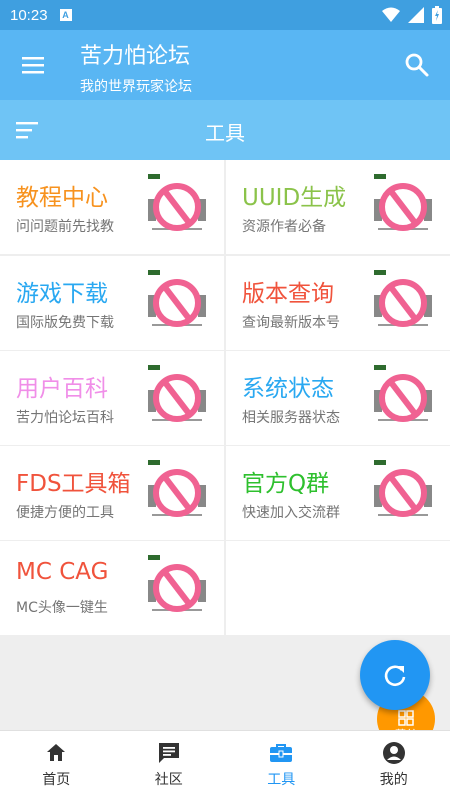 This screenshot has height=801, width=450. Describe the element at coordinates (288, 291) in the screenshot. I see `tool-title: 版本查询` at that location.